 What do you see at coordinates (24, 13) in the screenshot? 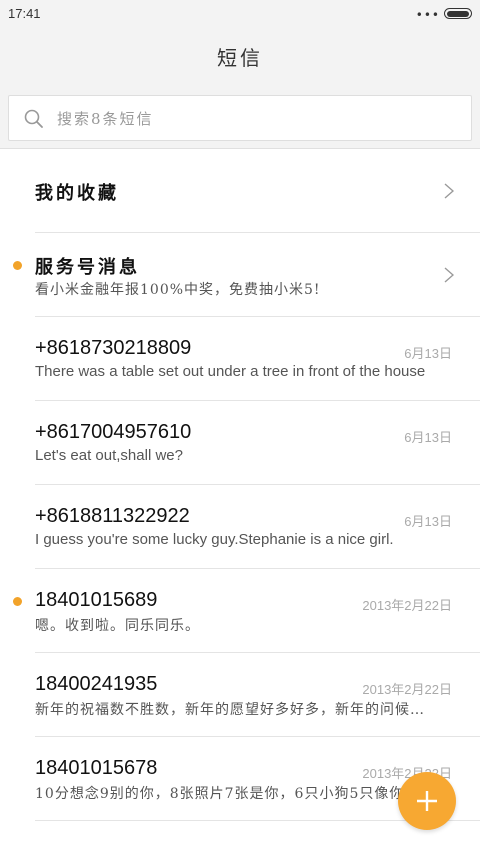
I see `status-time: 17:41` at bounding box center [24, 13].